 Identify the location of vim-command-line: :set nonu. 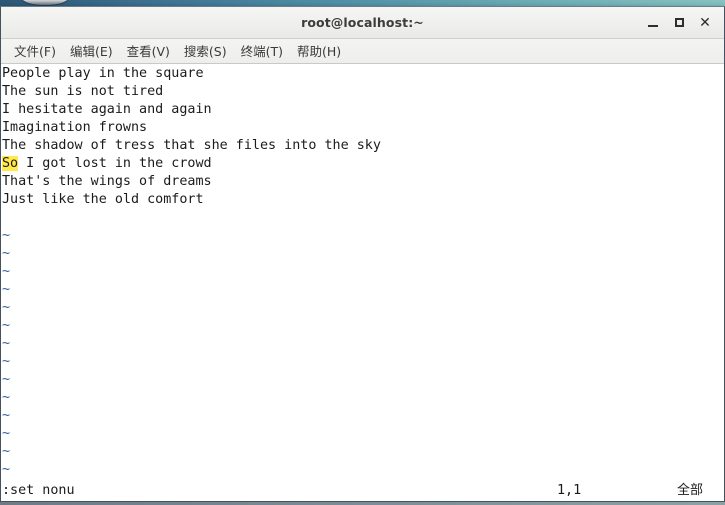
(38, 490).